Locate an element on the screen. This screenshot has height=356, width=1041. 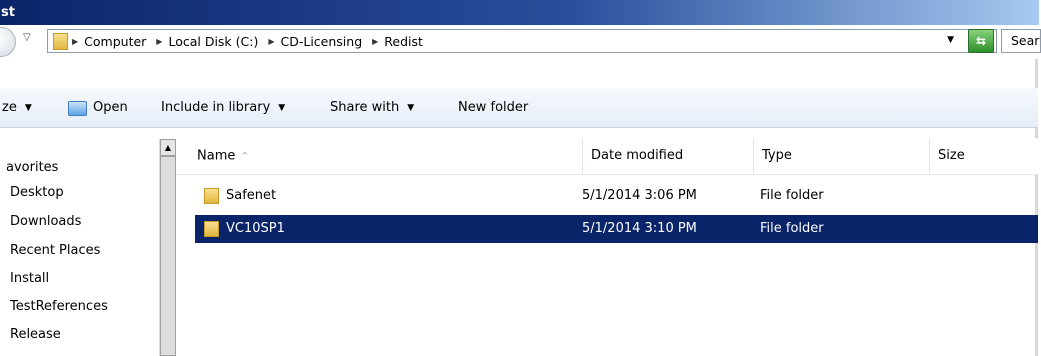
refresh-icon: ⇆ is located at coordinates (981, 41).